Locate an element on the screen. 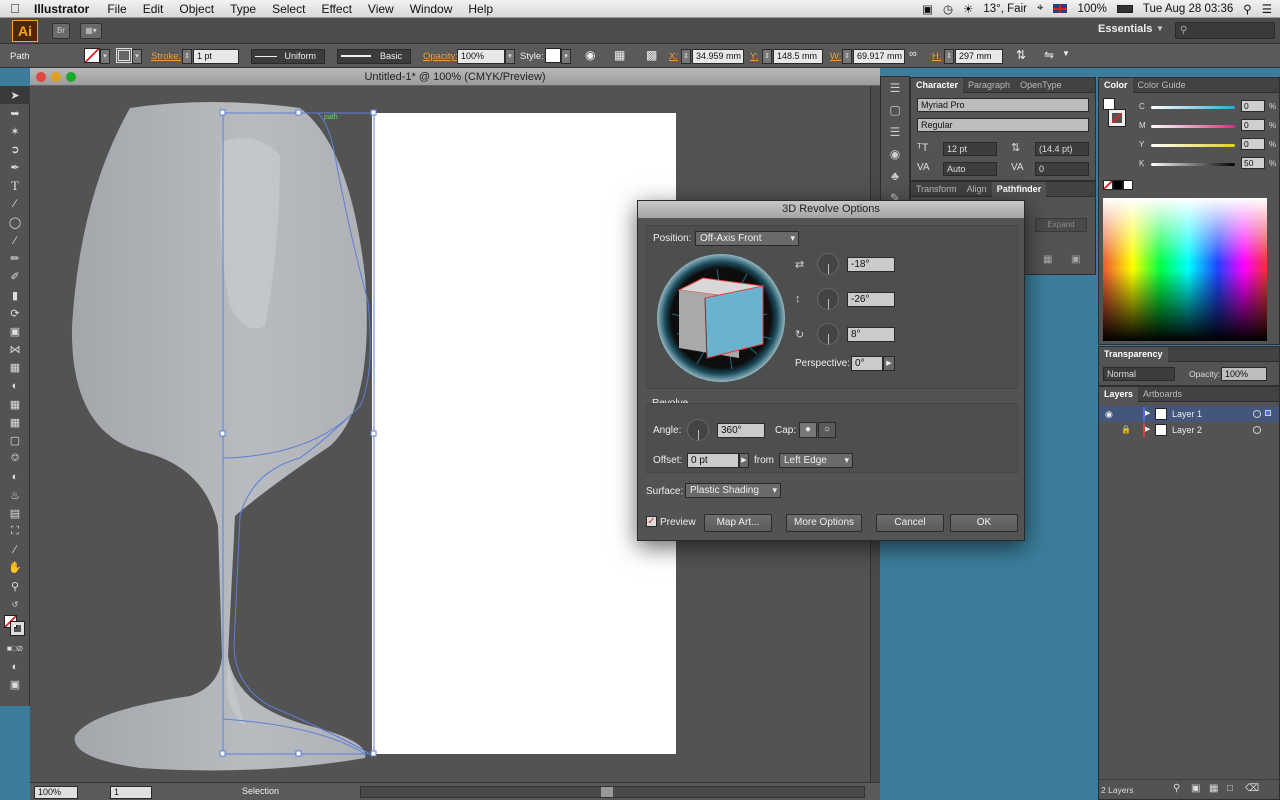 The image size is (1280, 800). font-size-input: 12 pt is located at coordinates (970, 149).